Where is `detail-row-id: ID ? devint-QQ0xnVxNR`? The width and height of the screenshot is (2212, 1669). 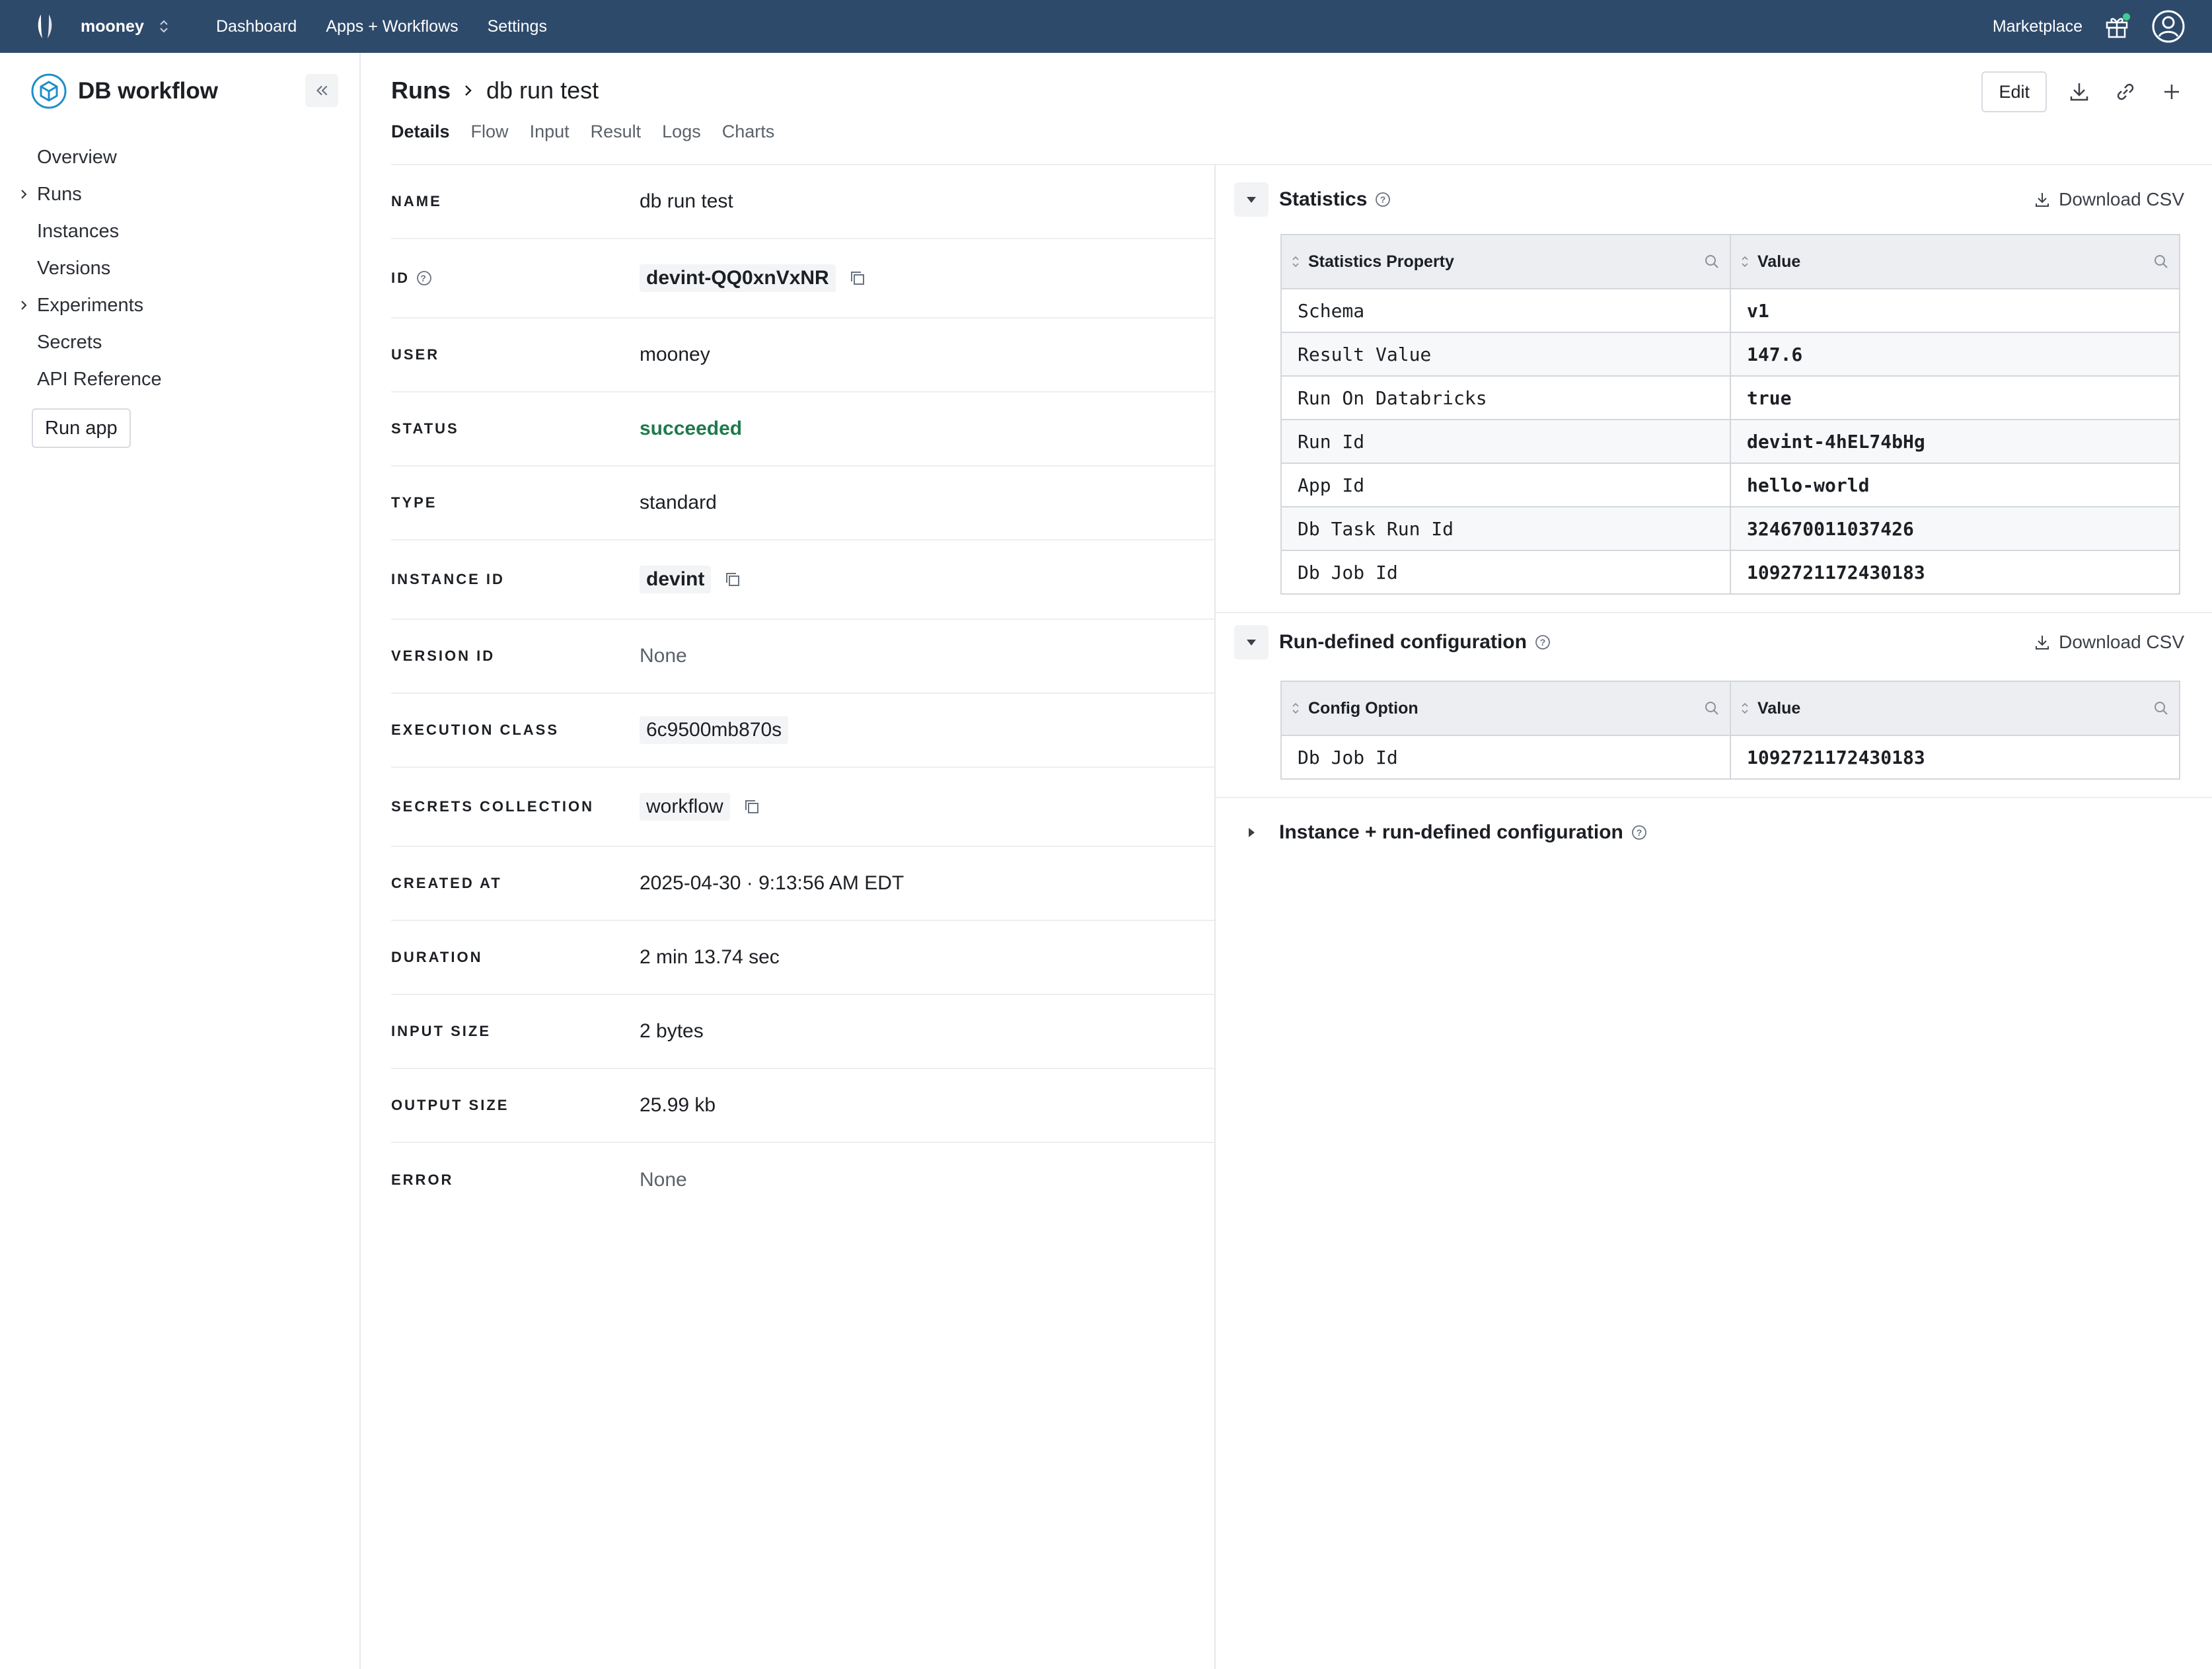 detail-row-id: ID ? devint-QQ0xnVxNR is located at coordinates (802, 278).